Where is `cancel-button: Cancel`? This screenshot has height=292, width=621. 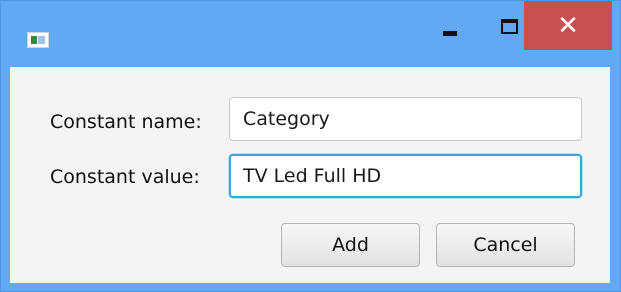
cancel-button: Cancel is located at coordinates (505, 245).